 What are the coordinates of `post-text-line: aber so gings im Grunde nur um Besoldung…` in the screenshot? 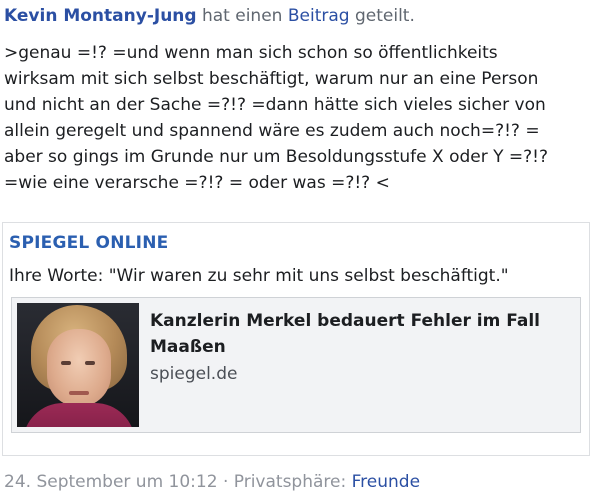 It's located at (276, 157).